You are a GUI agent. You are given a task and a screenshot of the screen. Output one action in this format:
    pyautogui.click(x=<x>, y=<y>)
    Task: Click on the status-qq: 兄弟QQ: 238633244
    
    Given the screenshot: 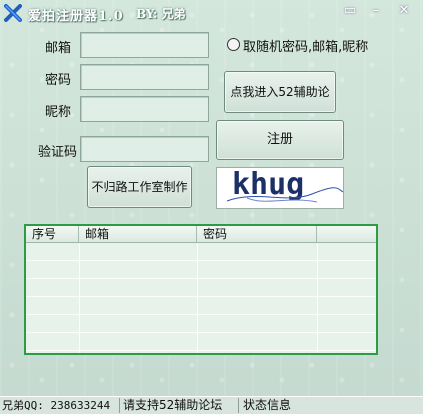 What is the action you would take?
    pyautogui.click(x=60, y=405)
    